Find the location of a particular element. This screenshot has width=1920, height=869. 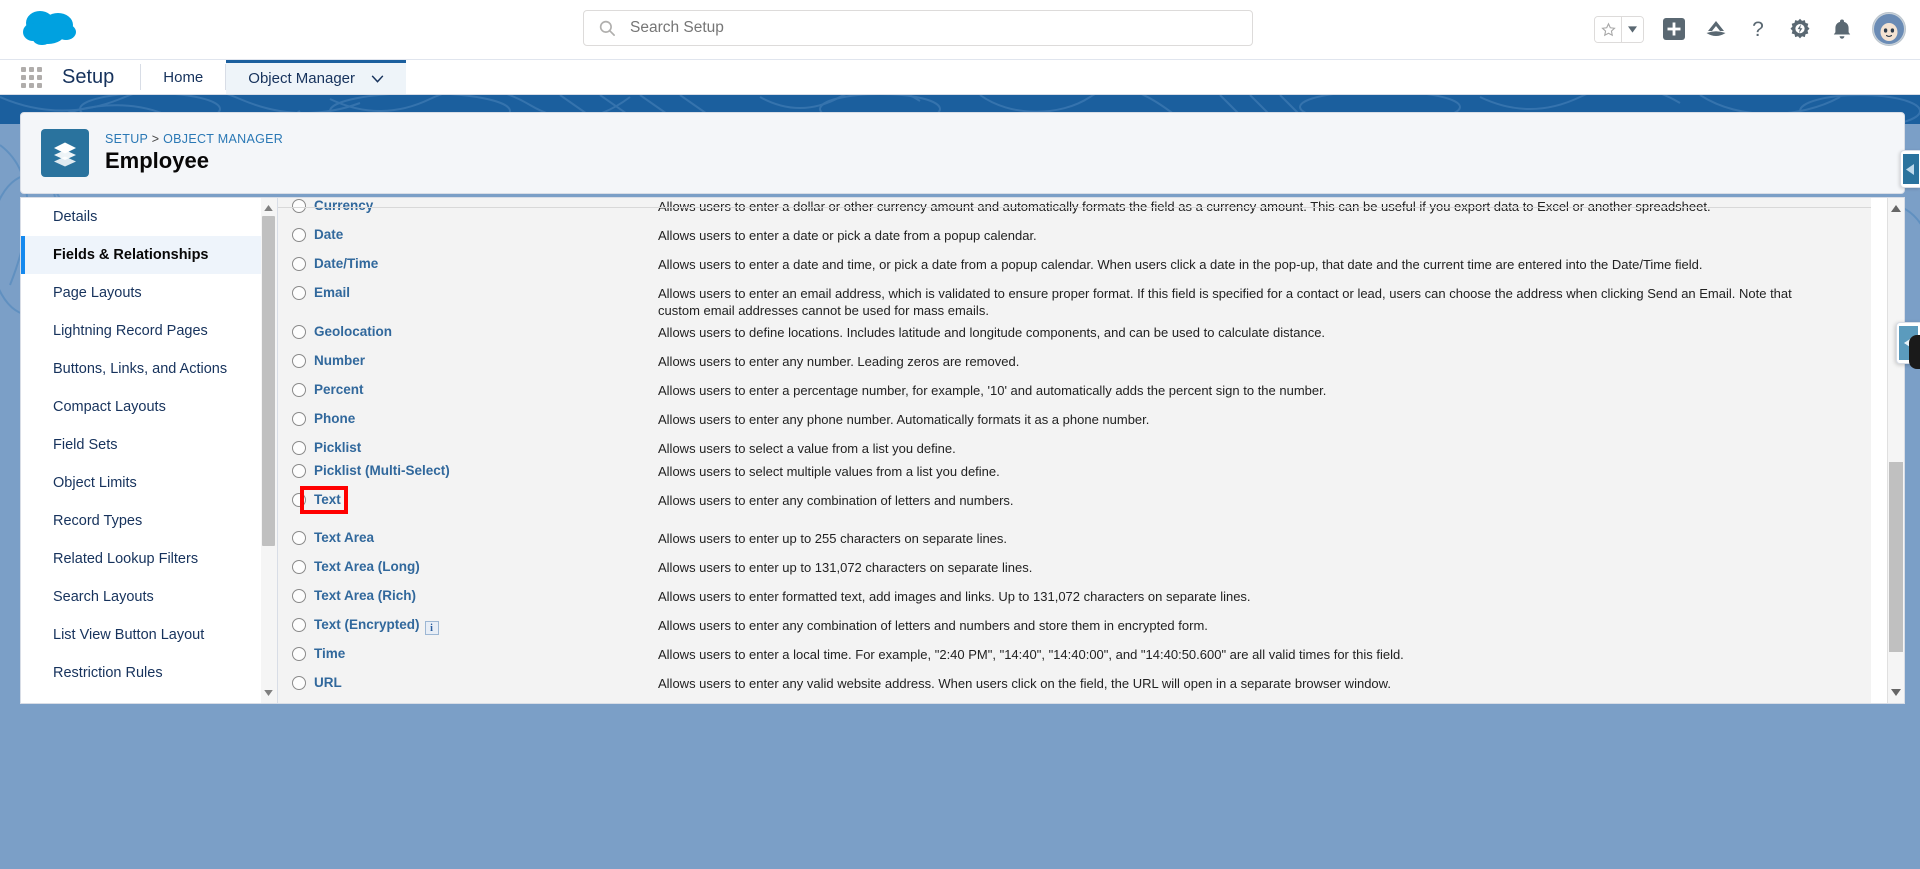

data-type-option-date-time: Date/Time is located at coordinates (468, 263).